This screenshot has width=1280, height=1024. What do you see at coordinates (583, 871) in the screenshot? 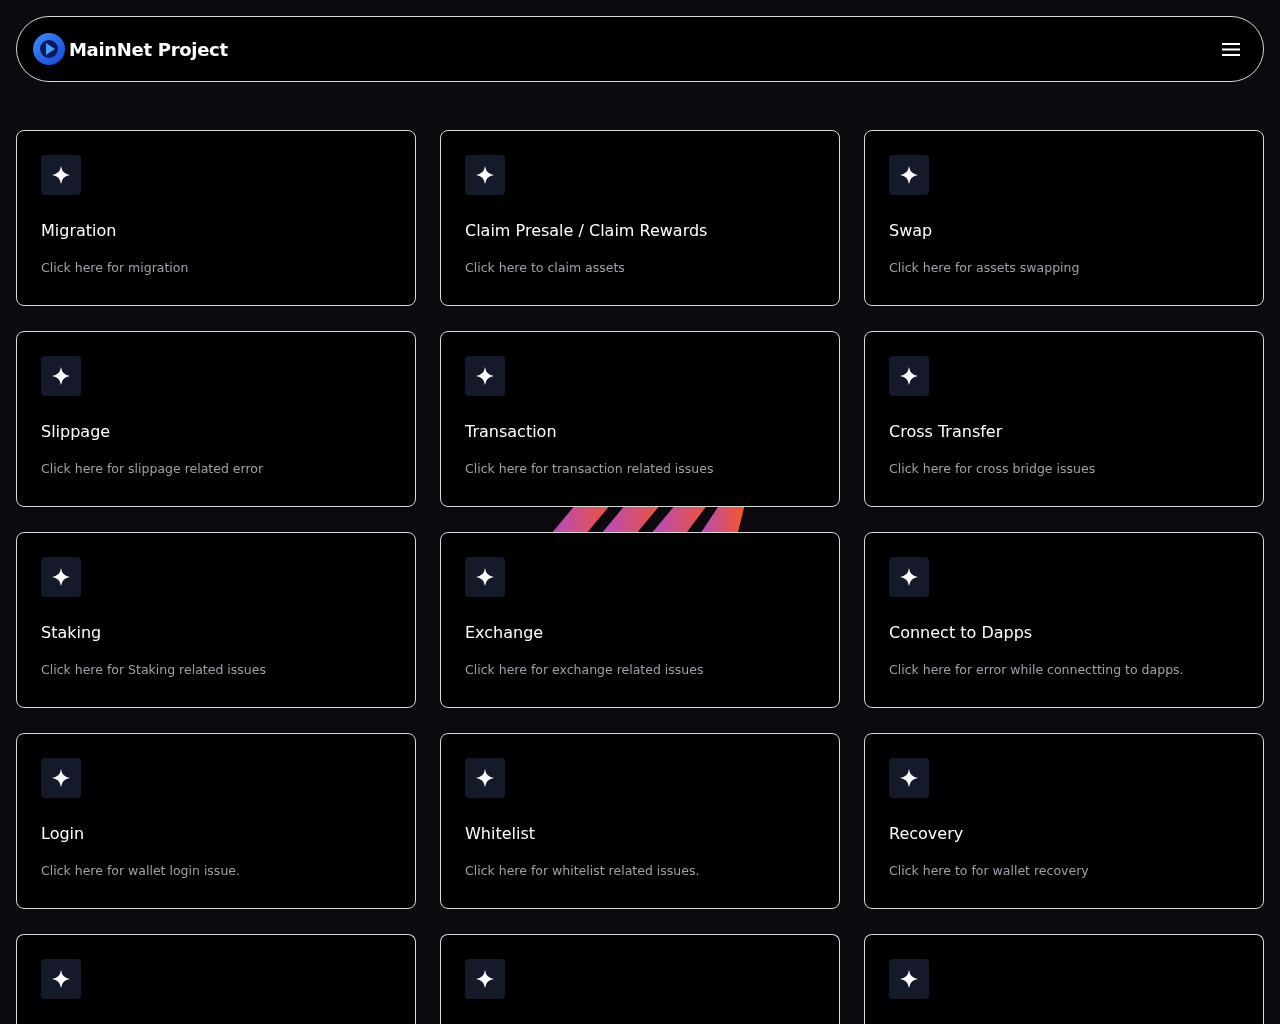
I see `card-description: Click here for whitelist related issues.` at bounding box center [583, 871].